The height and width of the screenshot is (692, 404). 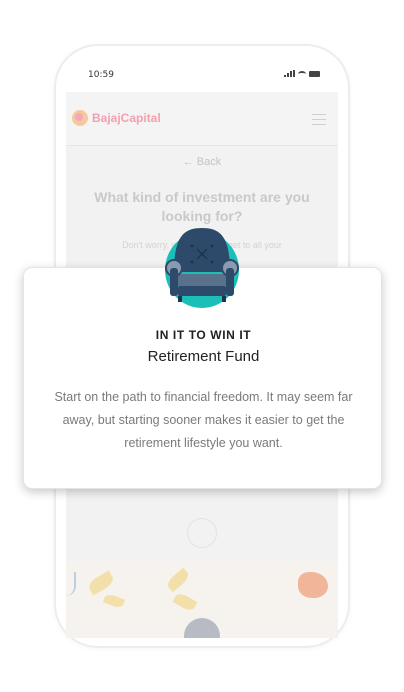 I want to click on app-header: BajajCapital, so click(x=202, y=119).